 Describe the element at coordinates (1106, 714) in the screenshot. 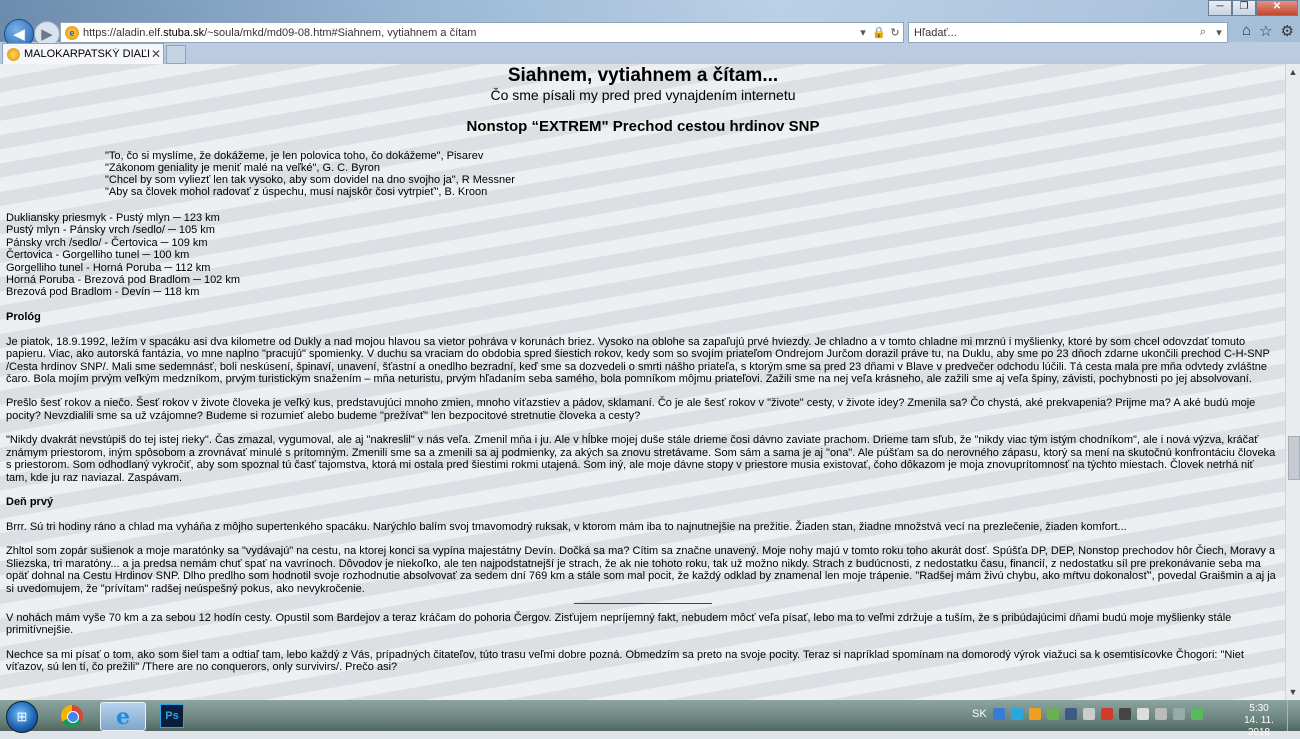

I see `adobe-icon` at that location.